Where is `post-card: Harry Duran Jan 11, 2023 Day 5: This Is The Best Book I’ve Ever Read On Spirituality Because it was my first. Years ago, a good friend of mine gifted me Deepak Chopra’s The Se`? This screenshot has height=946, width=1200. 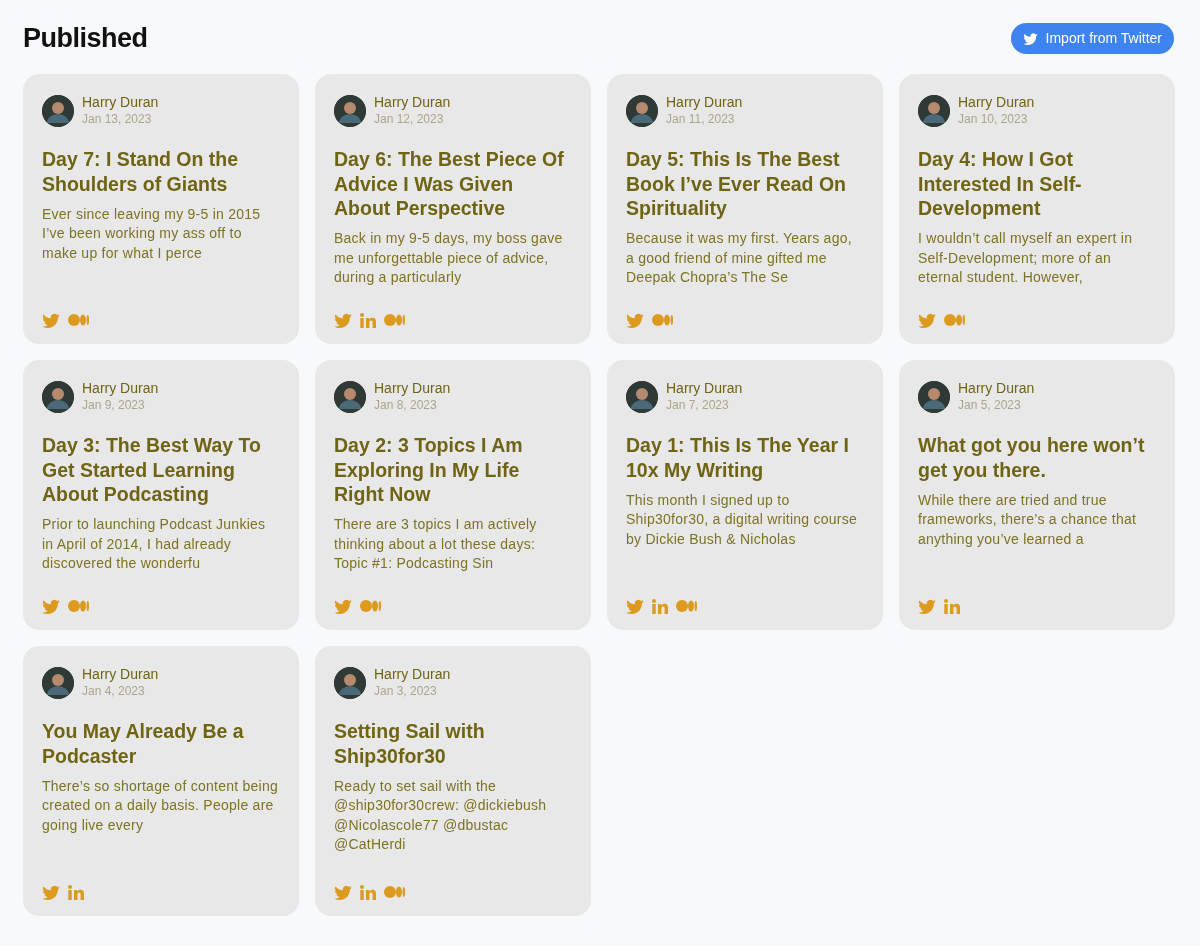 post-card: Harry Duran Jan 11, 2023 Day 5: This Is The Best Book I’ve Ever Read On Spirituality Because it was my first. Years ago, a good friend of mine gifted me Deepak Chopra’s The Se is located at coordinates (745, 209).